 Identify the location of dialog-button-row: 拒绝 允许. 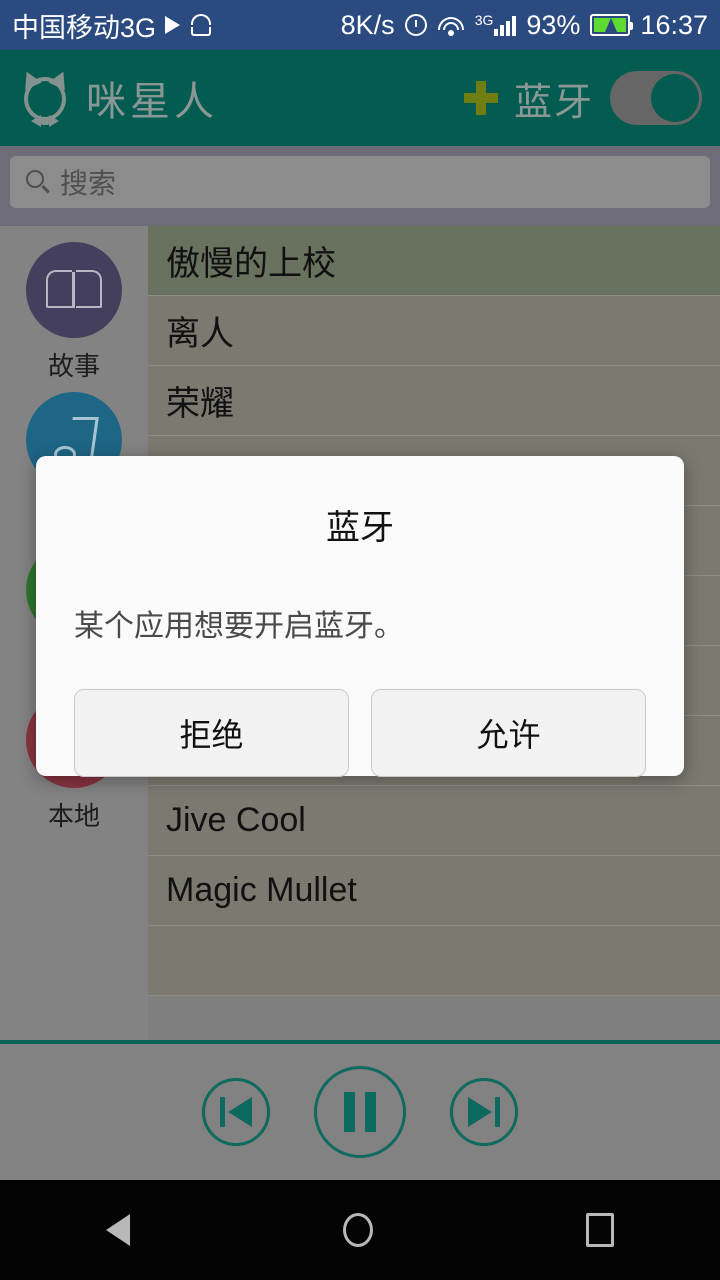
(360, 711).